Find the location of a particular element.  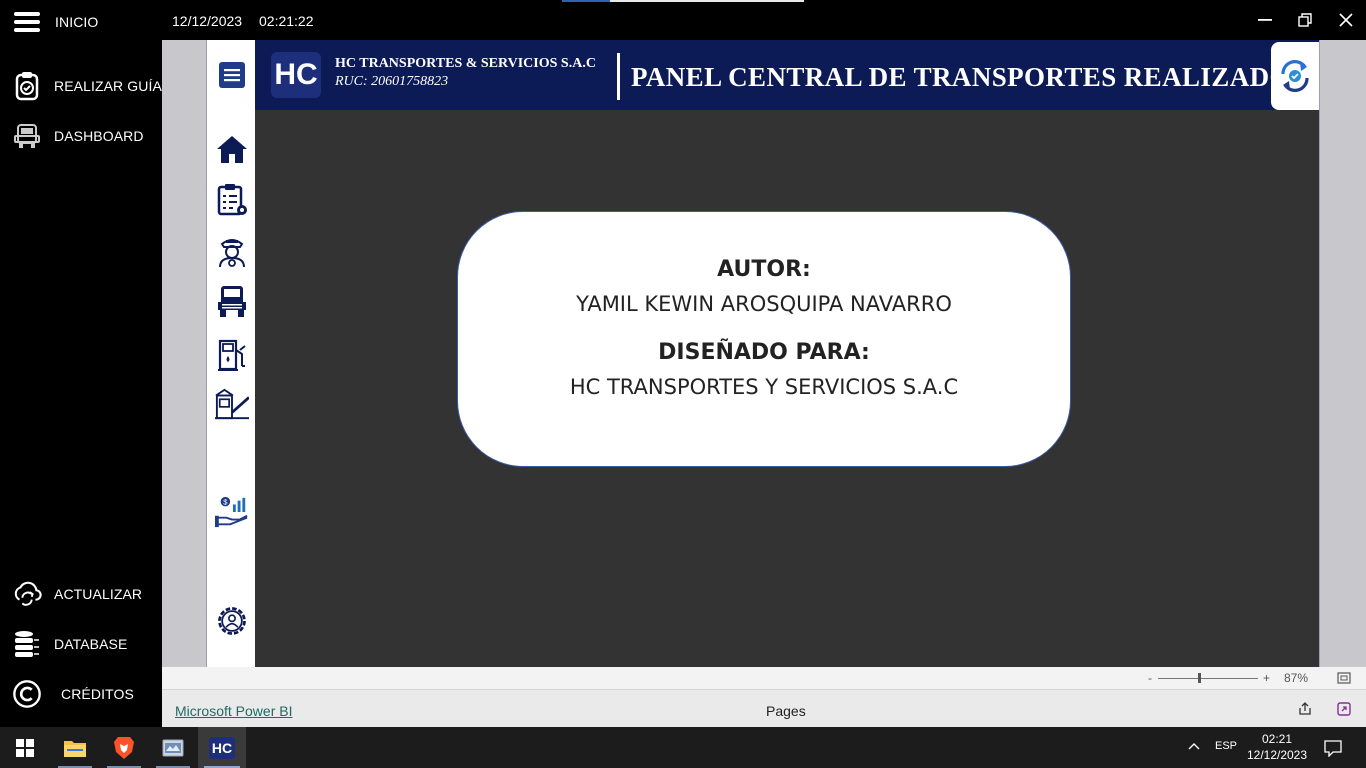

fuel-pump-icon is located at coordinates (232, 355).